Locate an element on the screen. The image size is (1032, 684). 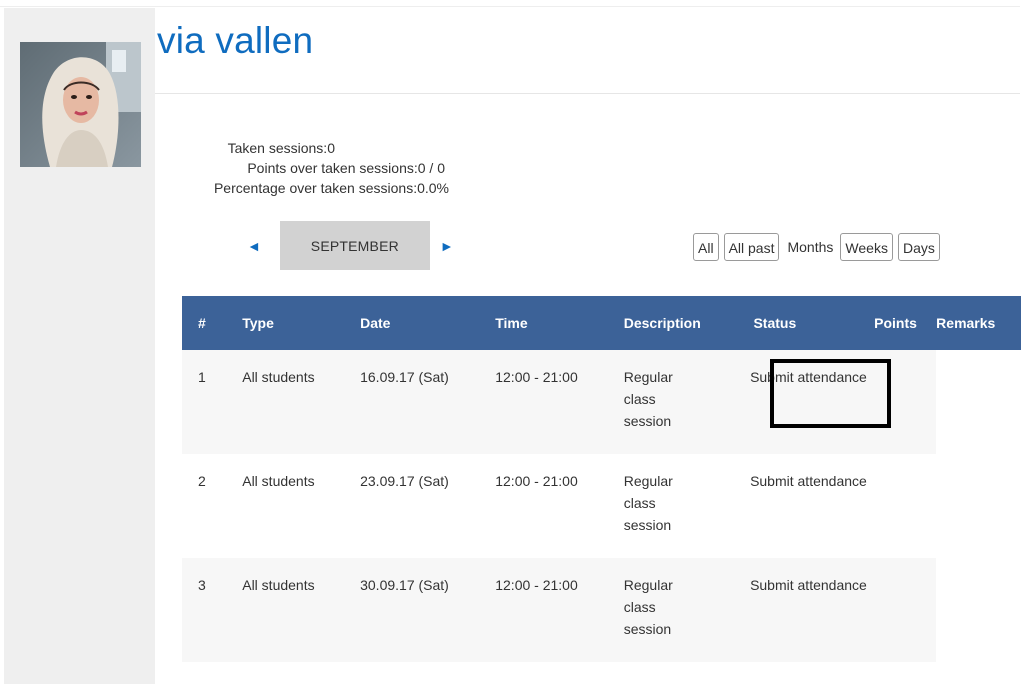
page-title: via vallen is located at coordinates (235, 40).